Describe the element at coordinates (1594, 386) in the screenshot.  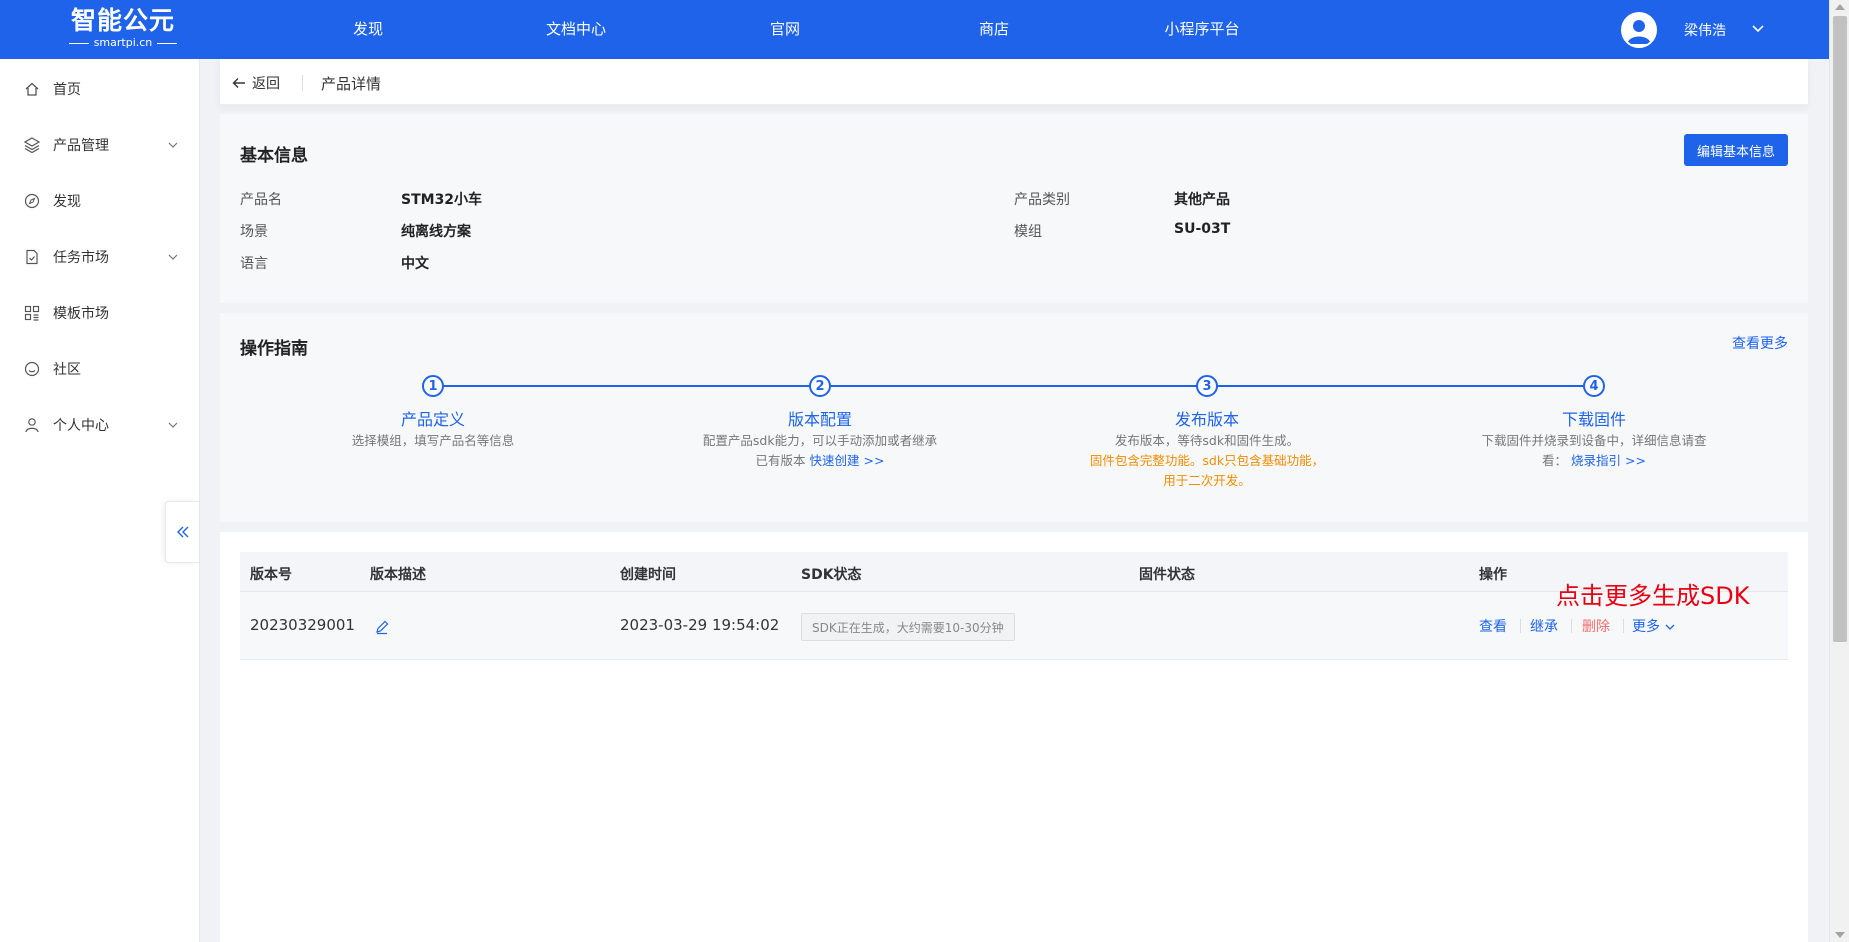
I see `step-number-4: 4` at that location.